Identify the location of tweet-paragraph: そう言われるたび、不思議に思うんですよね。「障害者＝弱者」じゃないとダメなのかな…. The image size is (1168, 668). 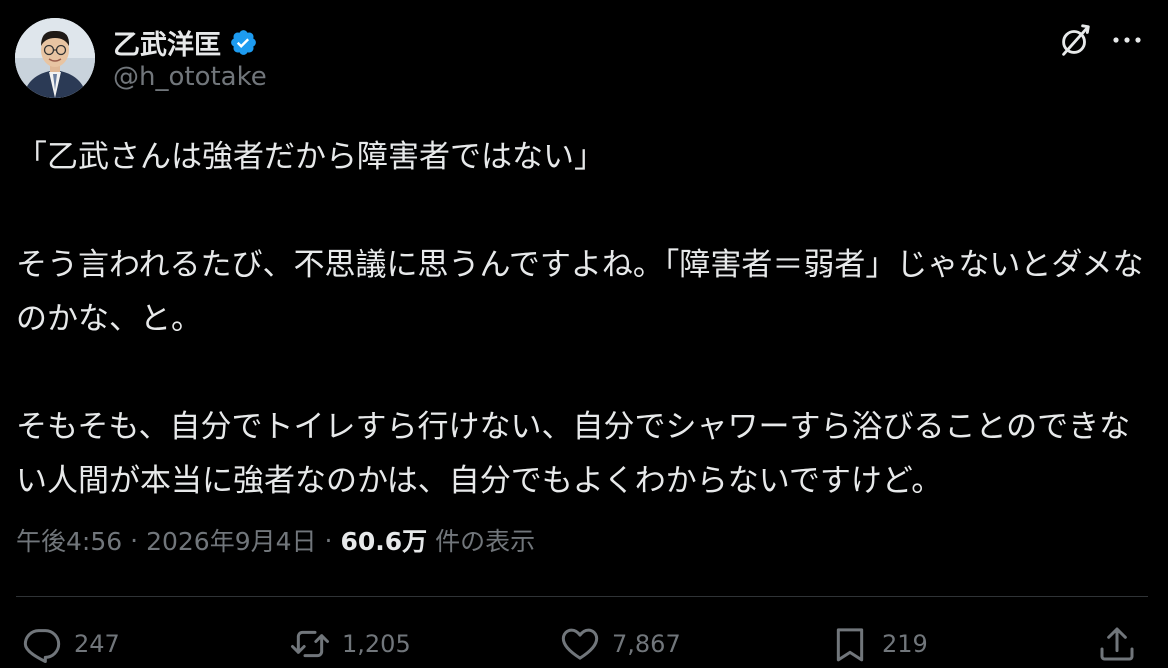
(580, 292).